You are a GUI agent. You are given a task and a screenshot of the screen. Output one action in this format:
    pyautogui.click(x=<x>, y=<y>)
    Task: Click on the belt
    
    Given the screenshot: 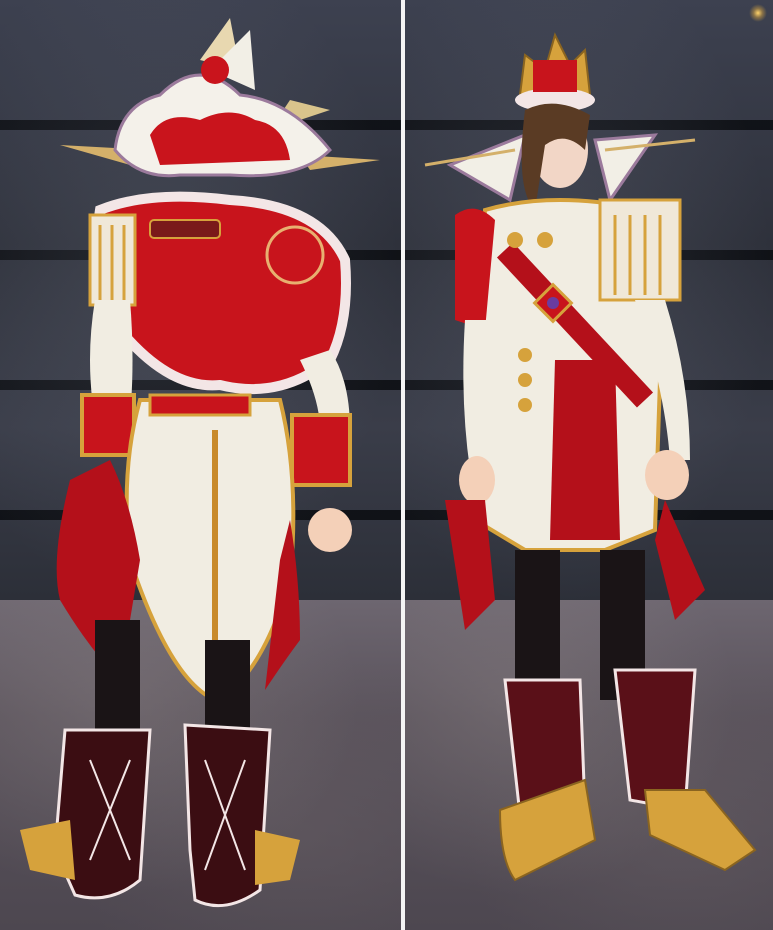 What is the action you would take?
    pyautogui.click(x=200, y=405)
    